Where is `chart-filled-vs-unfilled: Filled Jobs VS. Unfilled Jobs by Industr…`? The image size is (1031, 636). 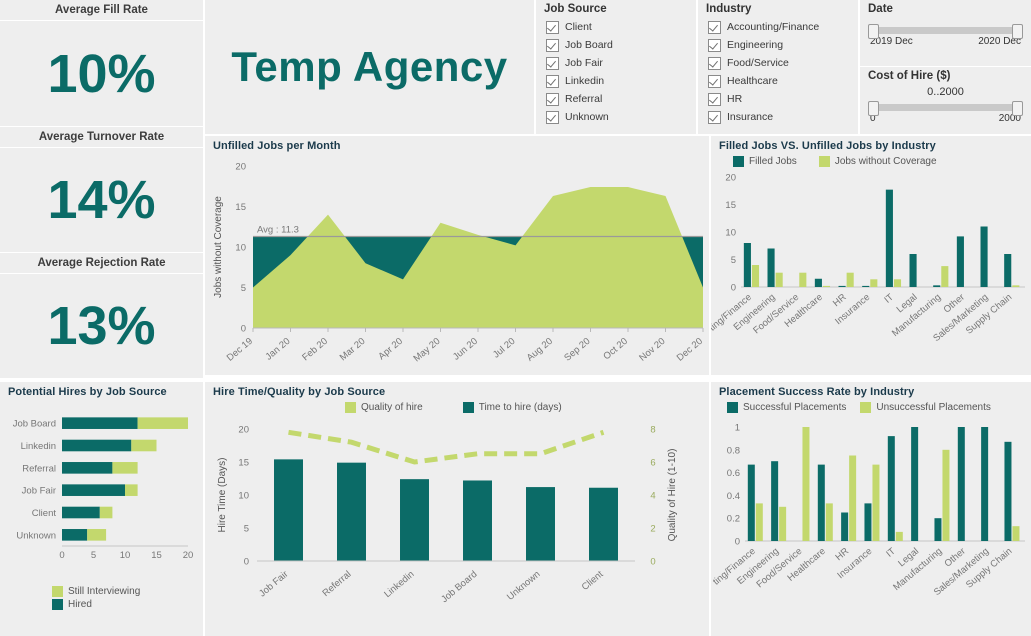 chart-filled-vs-unfilled: Filled Jobs VS. Unfilled Jobs by Industr… is located at coordinates (871, 255).